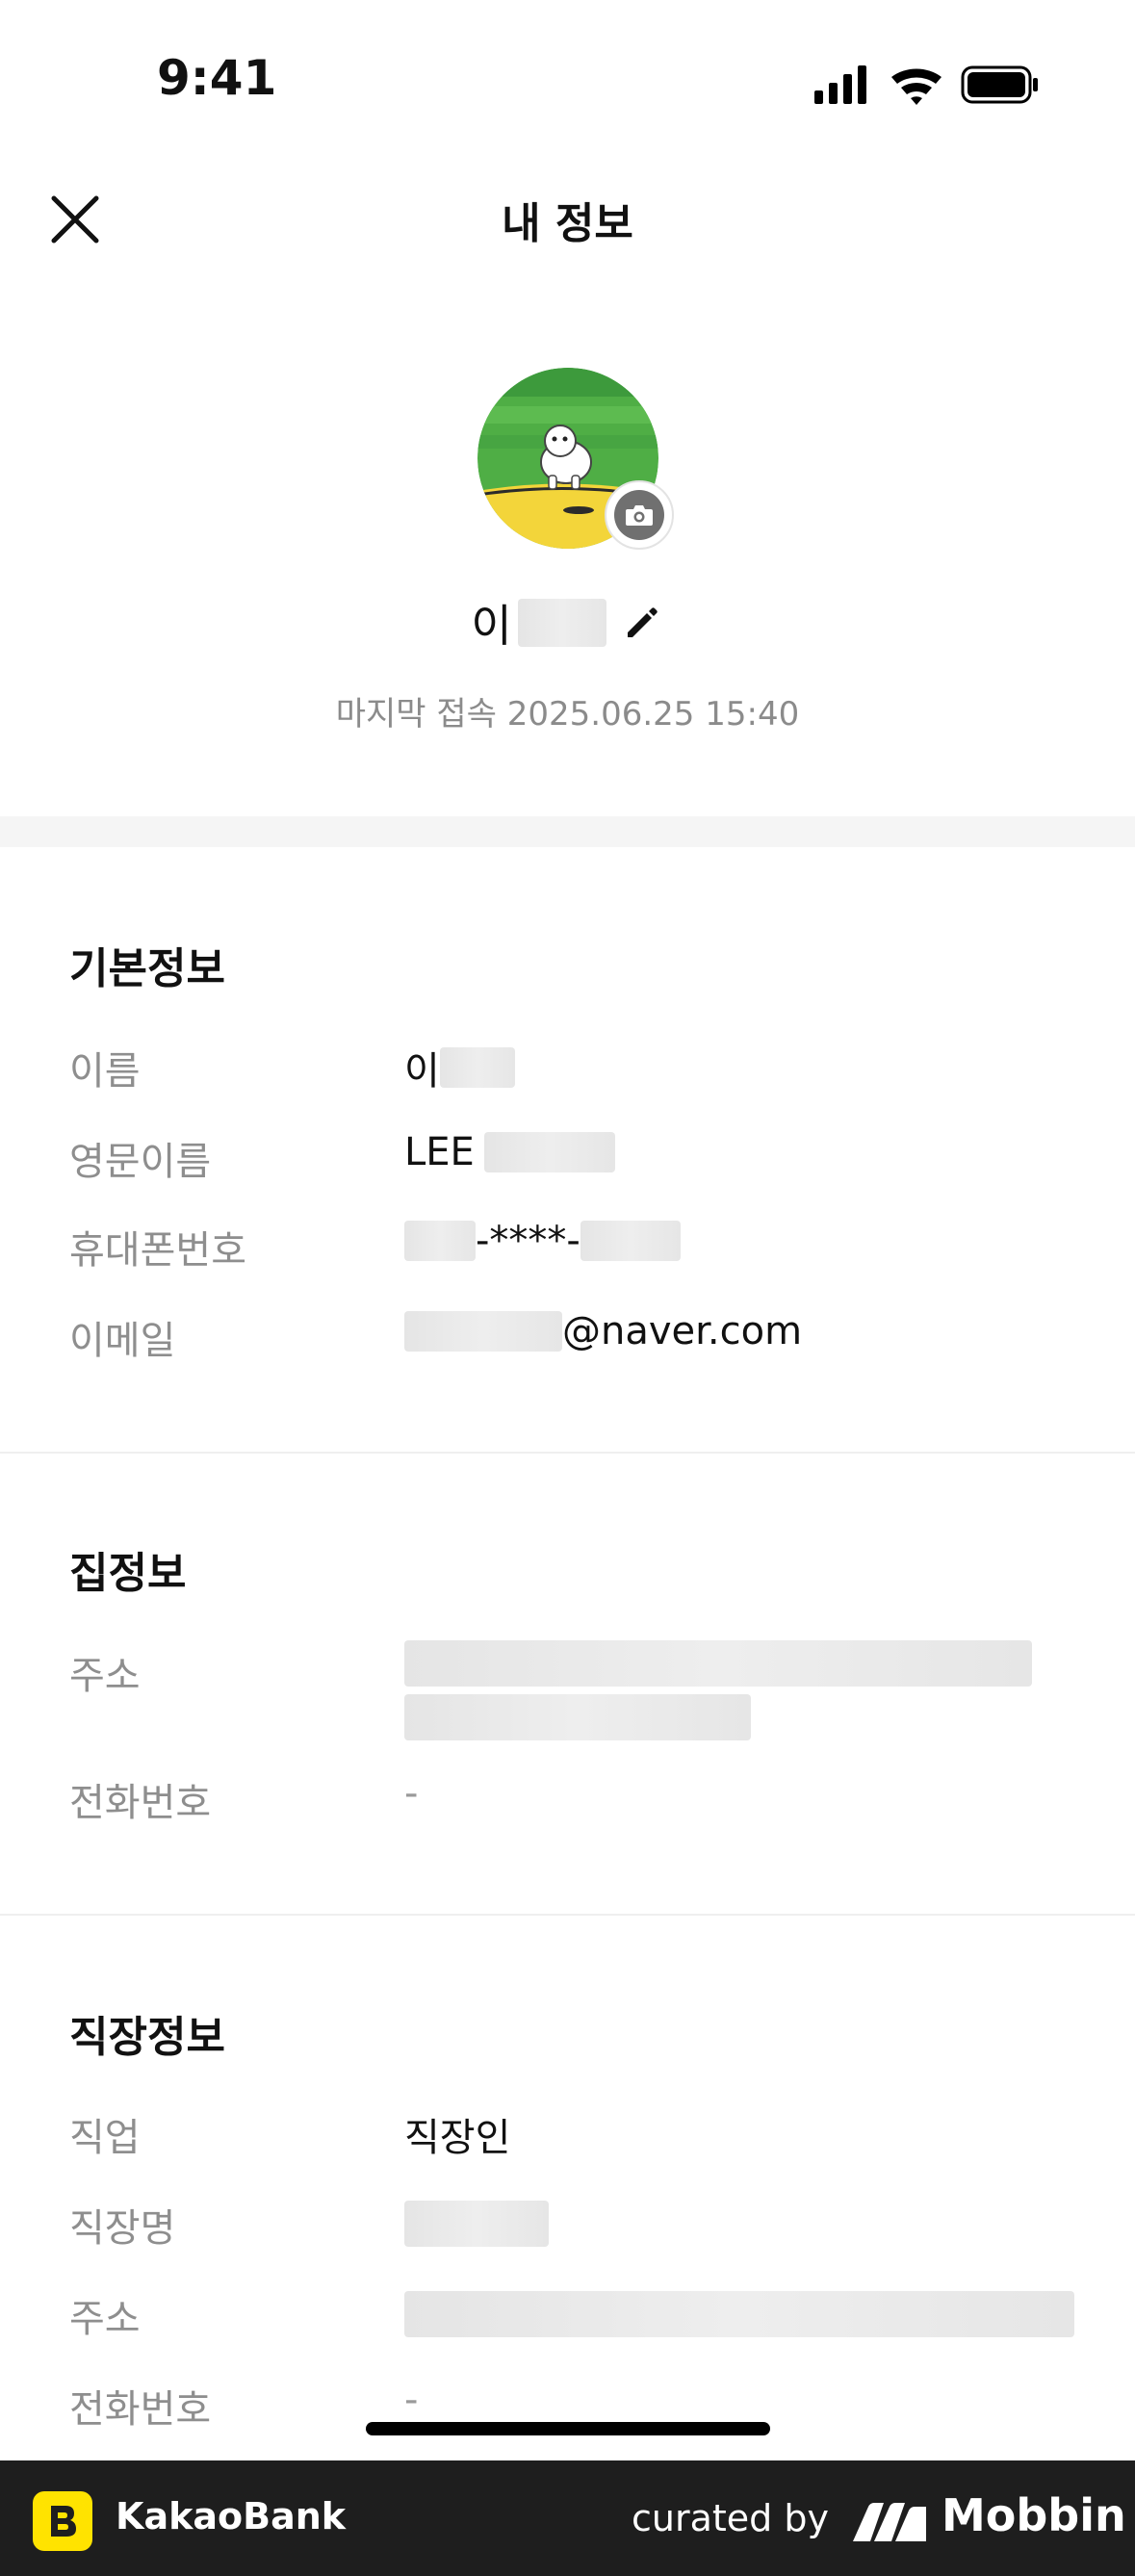 Image resolution: width=1135 pixels, height=2576 pixels. What do you see at coordinates (730, 2518) in the screenshot?
I see `curated-by-label: curated by` at bounding box center [730, 2518].